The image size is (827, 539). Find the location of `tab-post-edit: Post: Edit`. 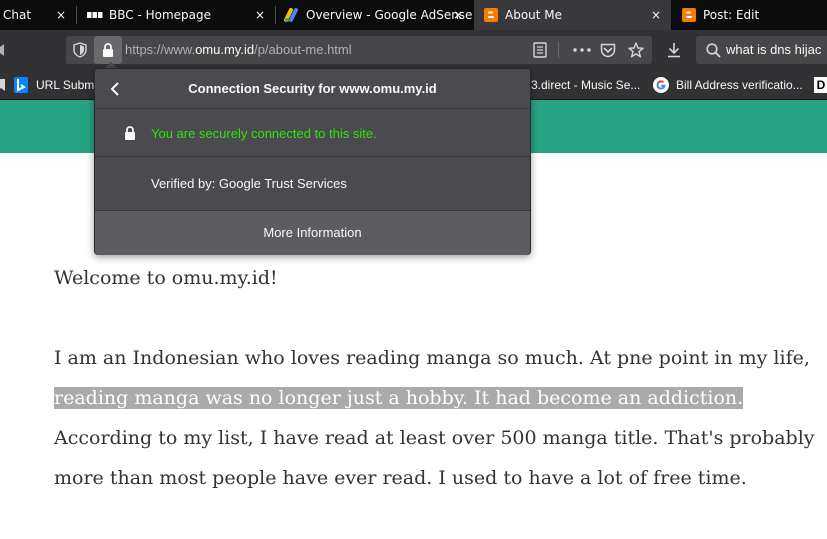

tab-post-edit: Post: Edit is located at coordinates (749, 15).